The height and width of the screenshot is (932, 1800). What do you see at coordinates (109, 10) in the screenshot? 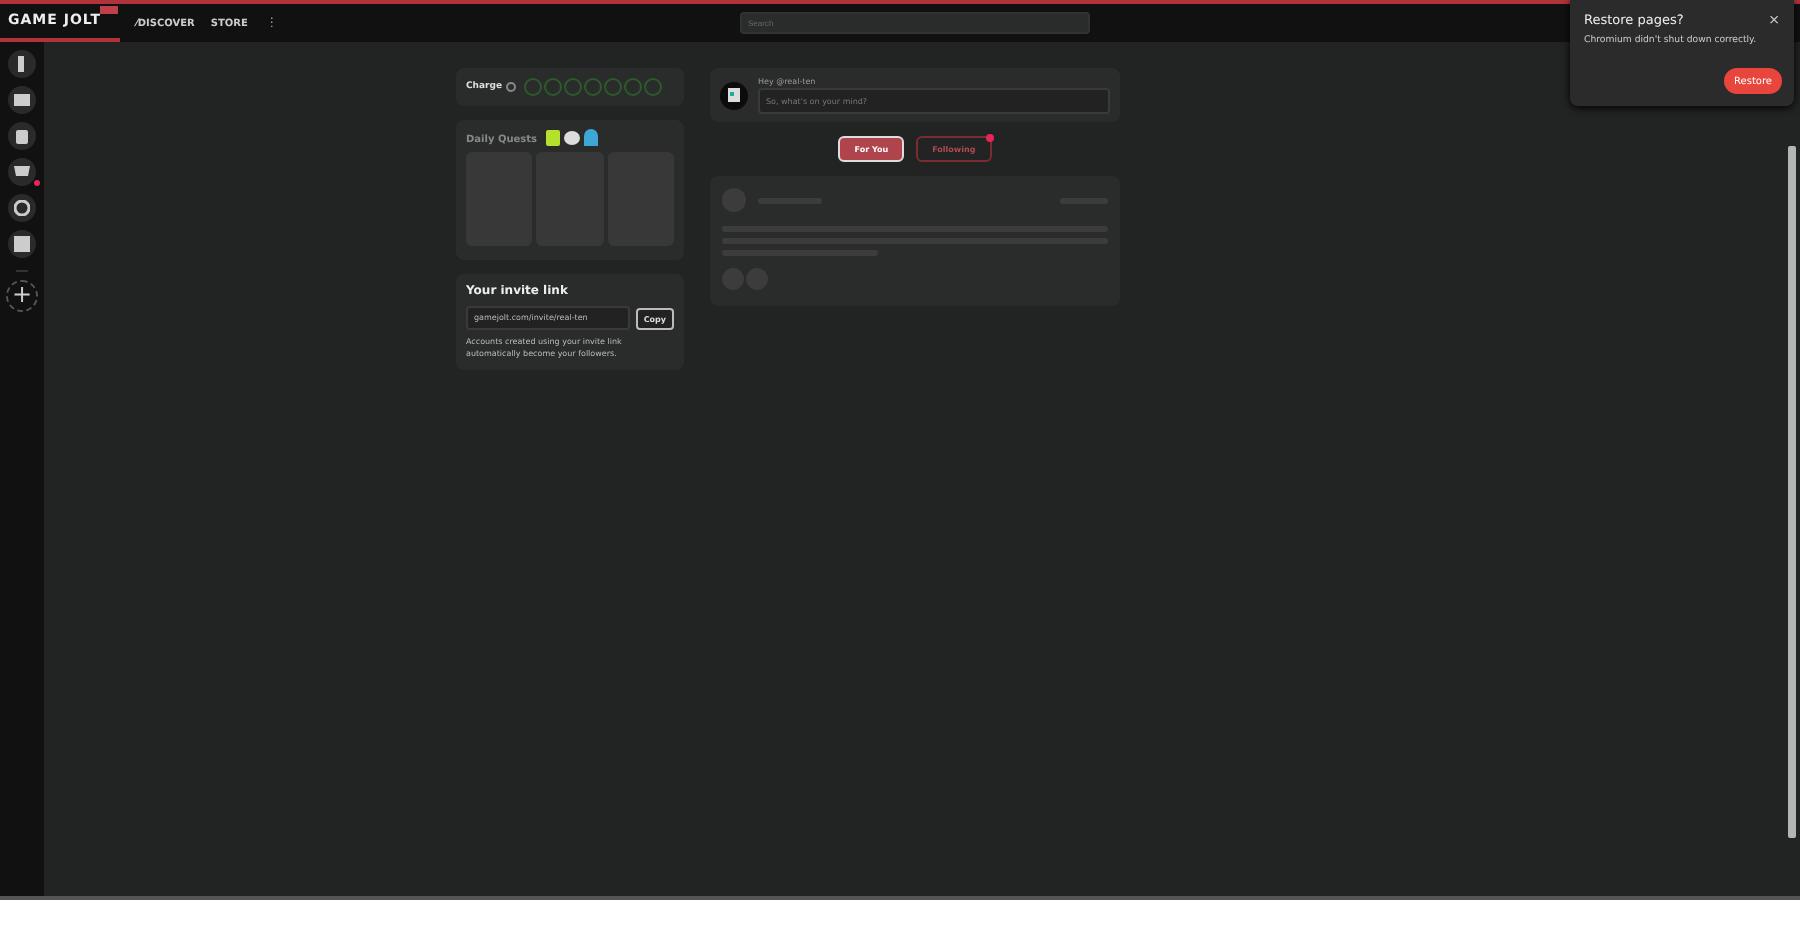
I see `badge-icon` at bounding box center [109, 10].